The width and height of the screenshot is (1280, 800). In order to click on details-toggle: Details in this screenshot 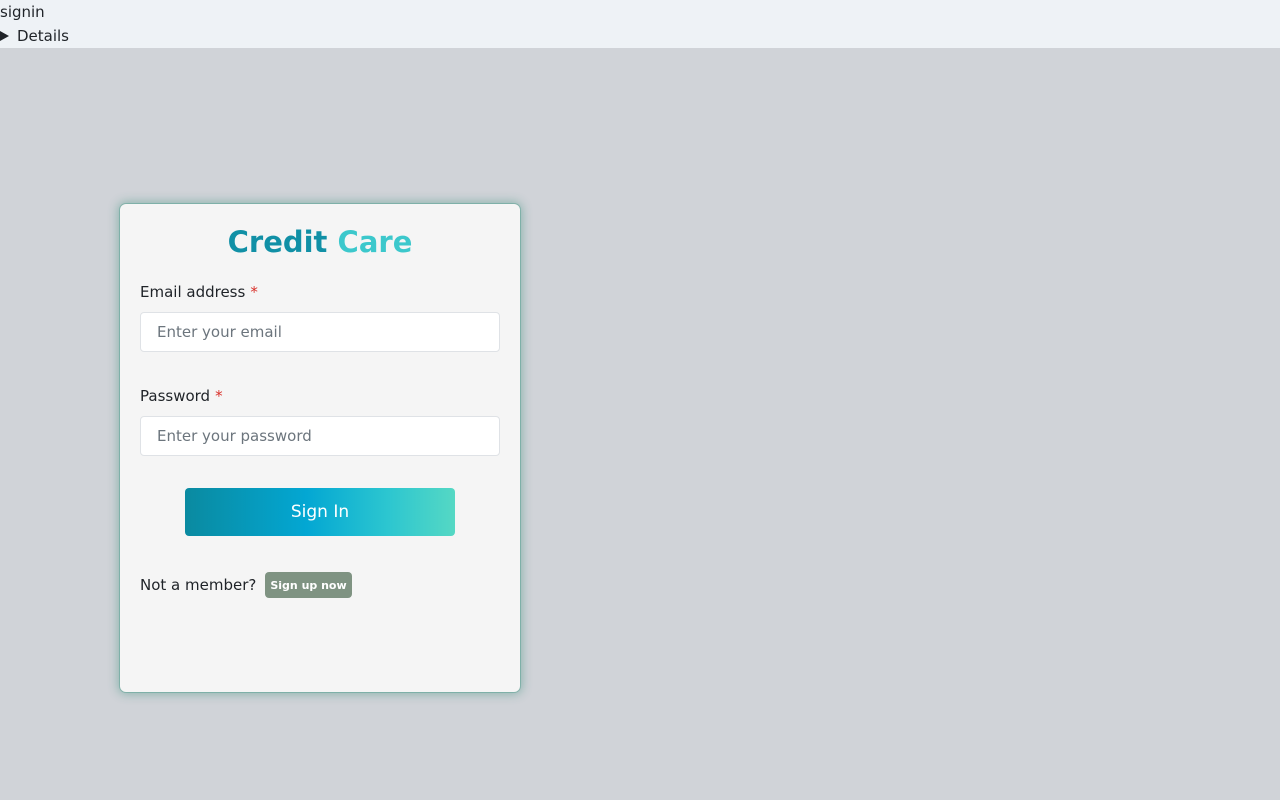, I will do `click(34, 36)`.